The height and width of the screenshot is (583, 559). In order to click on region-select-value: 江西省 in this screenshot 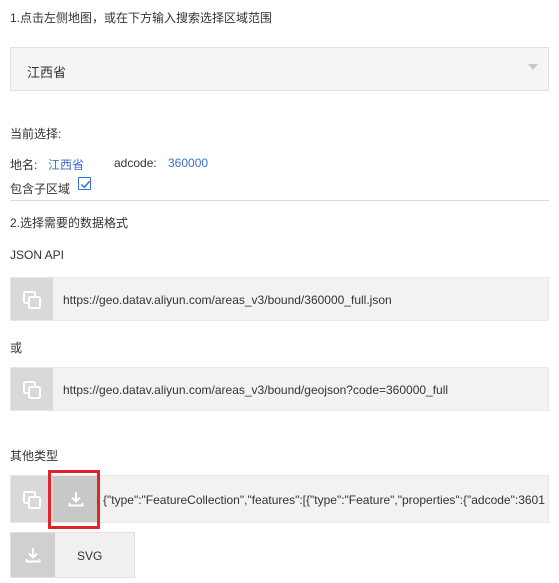, I will do `click(47, 72)`.